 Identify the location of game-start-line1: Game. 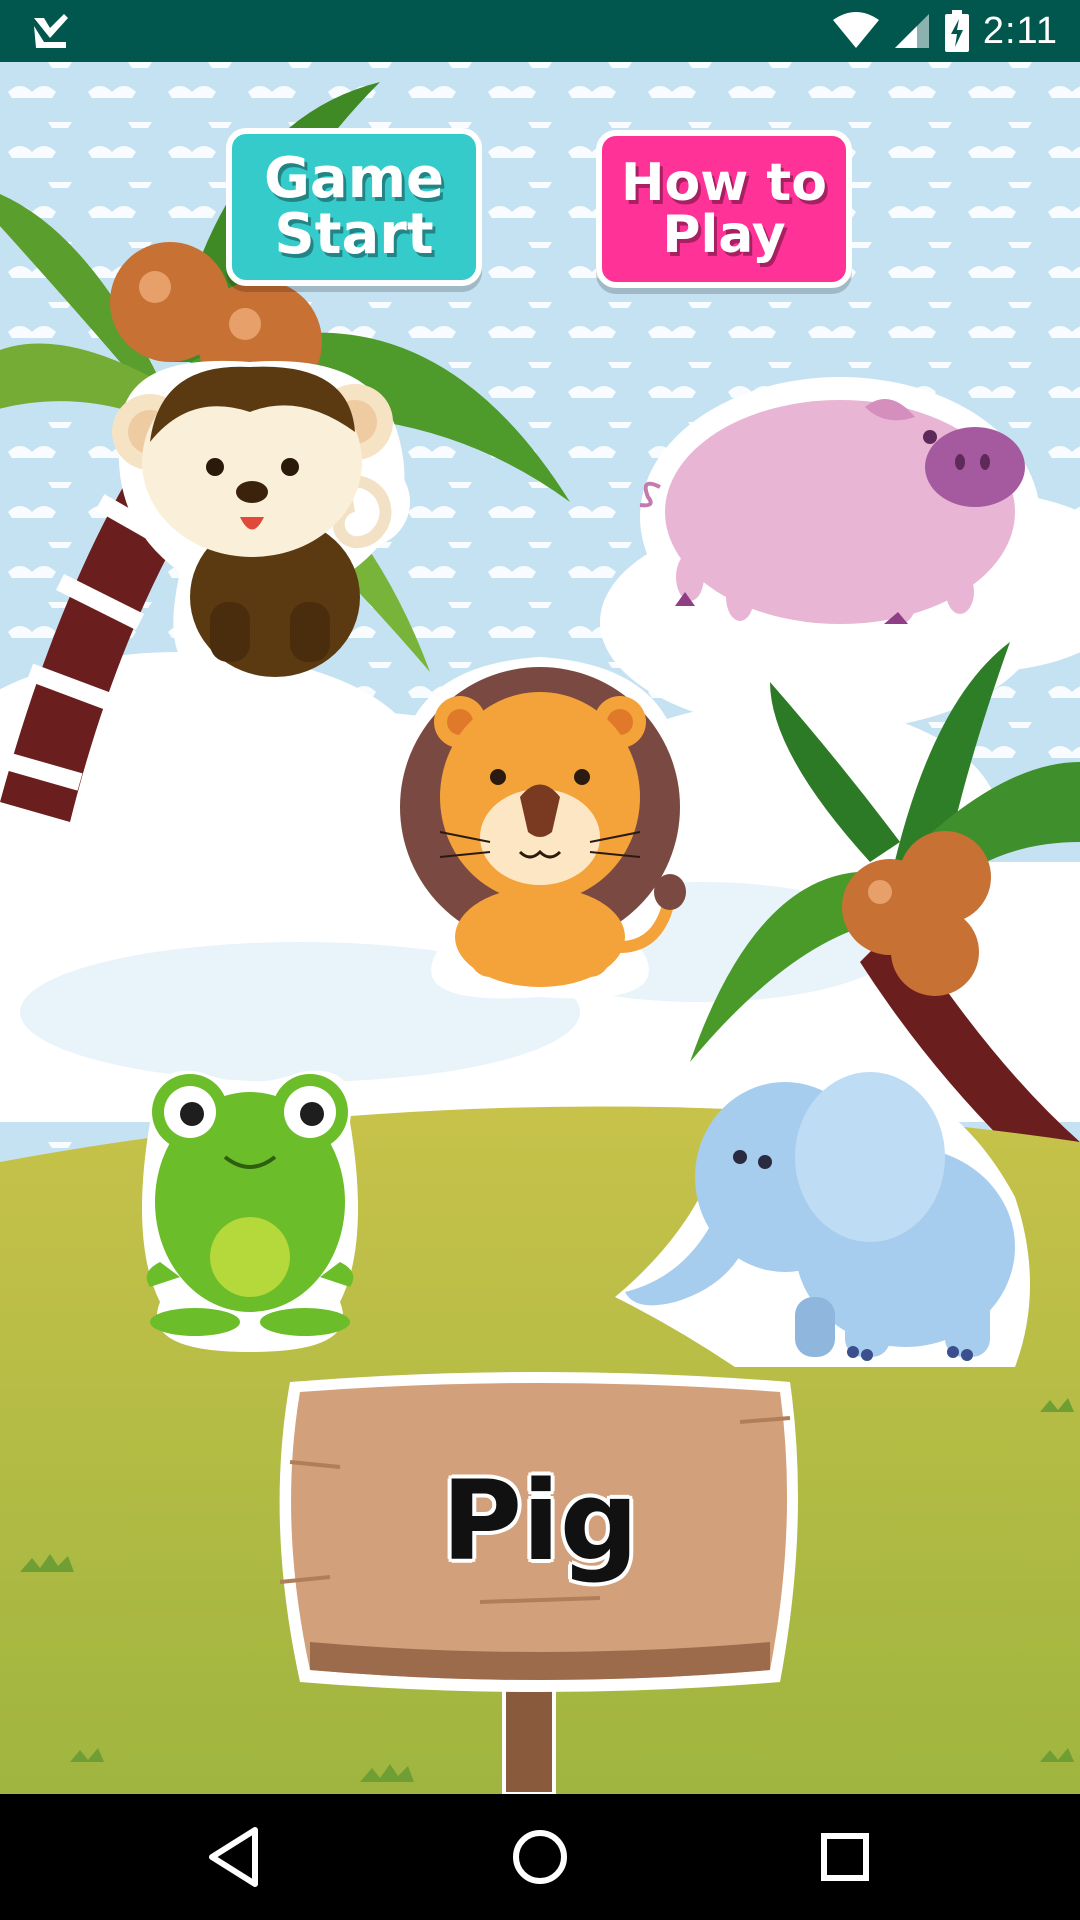
(354, 178).